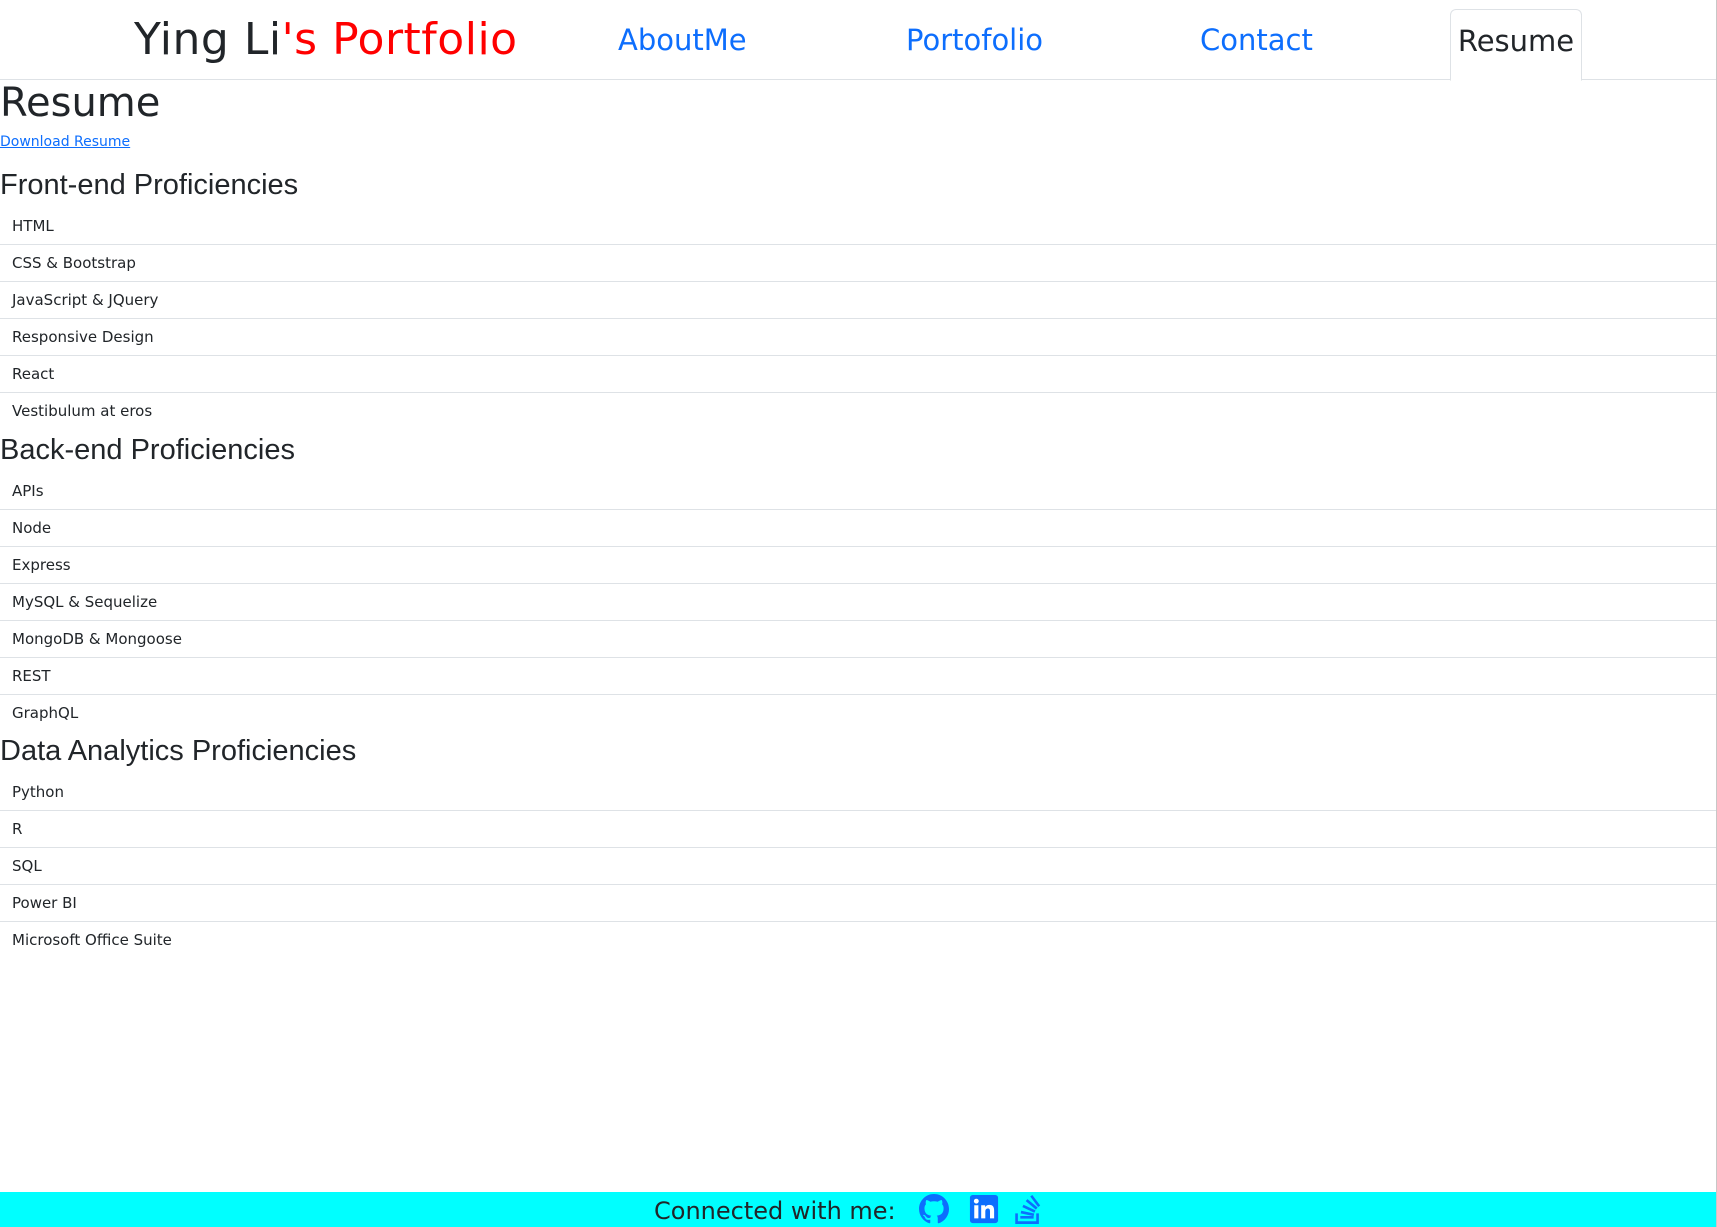 Image resolution: width=1717 pixels, height=1227 pixels. I want to click on list-item: Responsive Design, so click(858, 337).